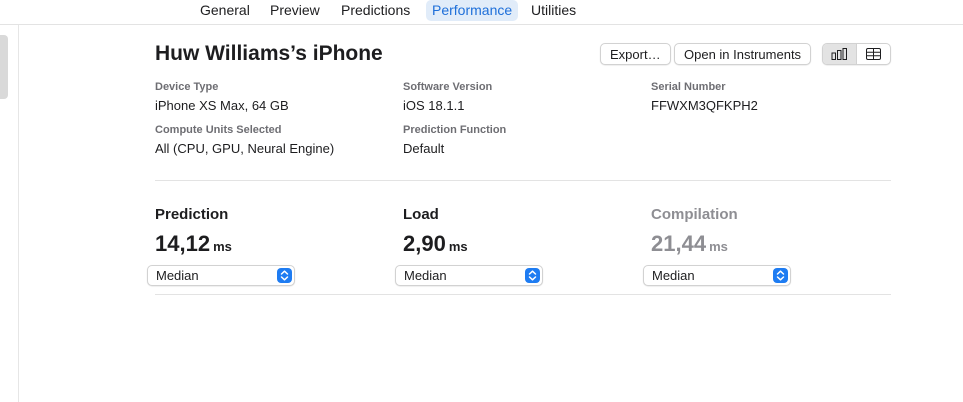  What do you see at coordinates (245, 148) in the screenshot?
I see `compute-units-value: All (CPU, GPU, Neural Engine)` at bounding box center [245, 148].